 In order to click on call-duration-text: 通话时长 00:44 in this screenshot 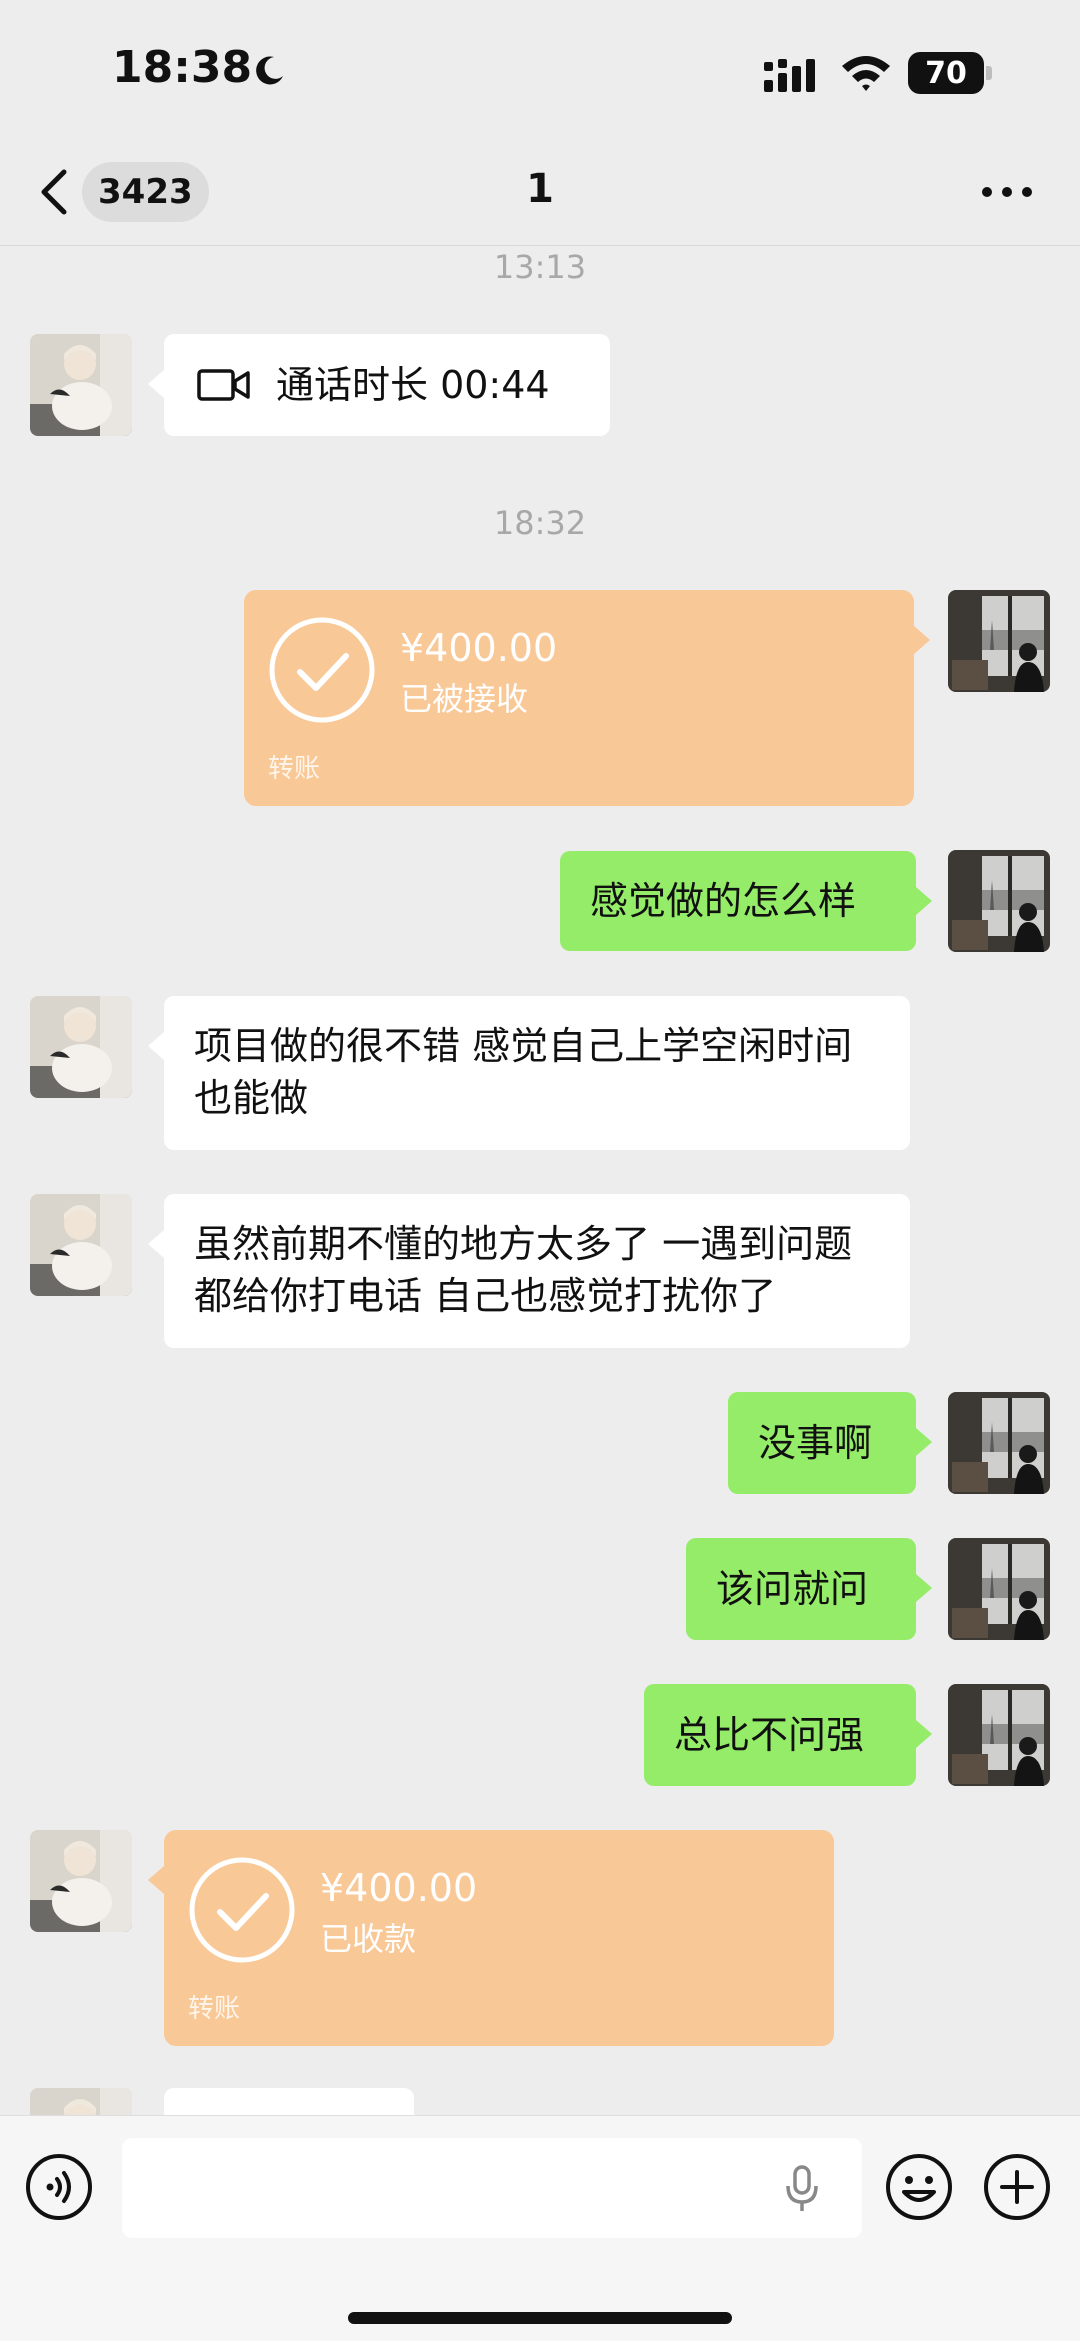, I will do `click(413, 385)`.